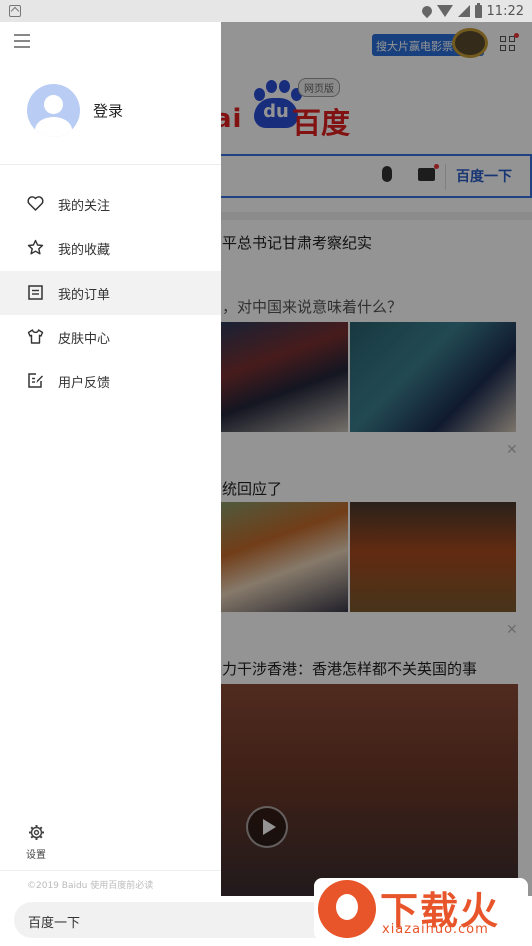  Describe the element at coordinates (84, 339) in the screenshot. I see `menu-item-label: 皮肤中心` at that location.